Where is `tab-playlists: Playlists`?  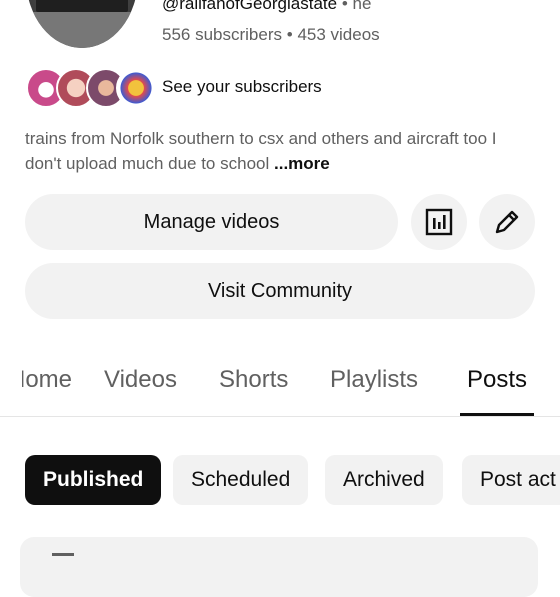
tab-playlists: Playlists is located at coordinates (374, 380).